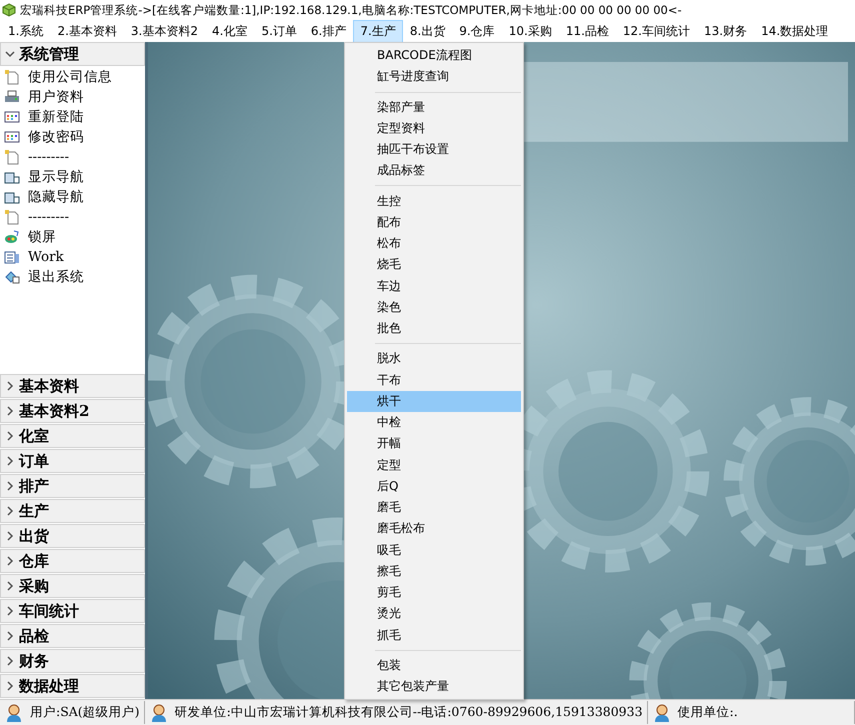  What do you see at coordinates (56, 277) in the screenshot?
I see `nav-item-label: 退出系统` at bounding box center [56, 277].